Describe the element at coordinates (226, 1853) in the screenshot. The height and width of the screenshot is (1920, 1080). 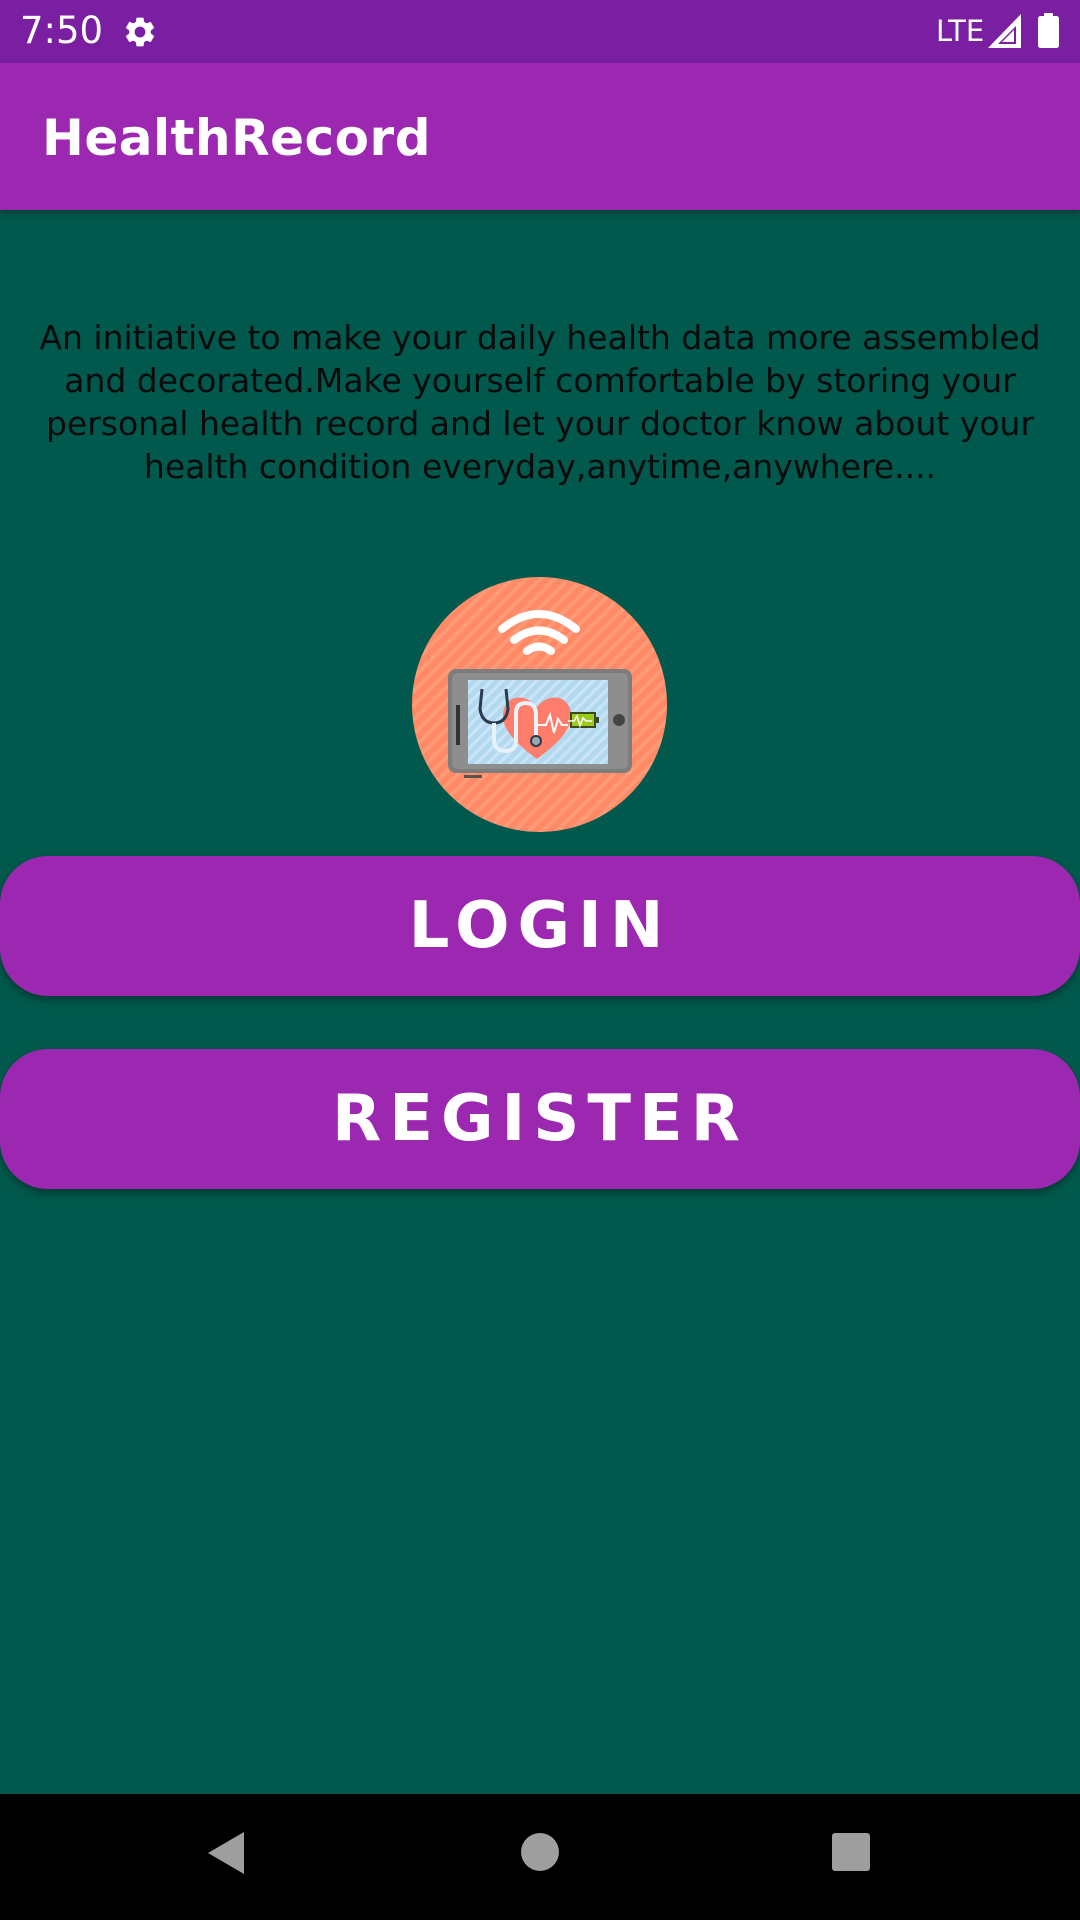
I see `back-icon` at that location.